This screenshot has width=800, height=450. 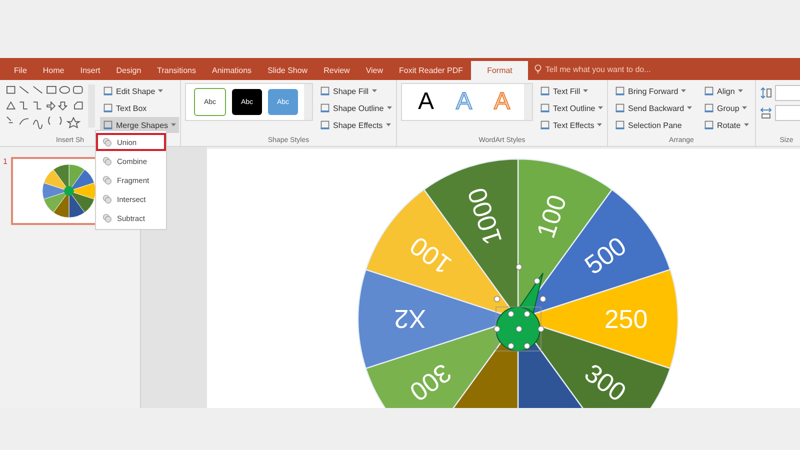 I want to click on ribbon-button: Text Fill, so click(x=571, y=91).